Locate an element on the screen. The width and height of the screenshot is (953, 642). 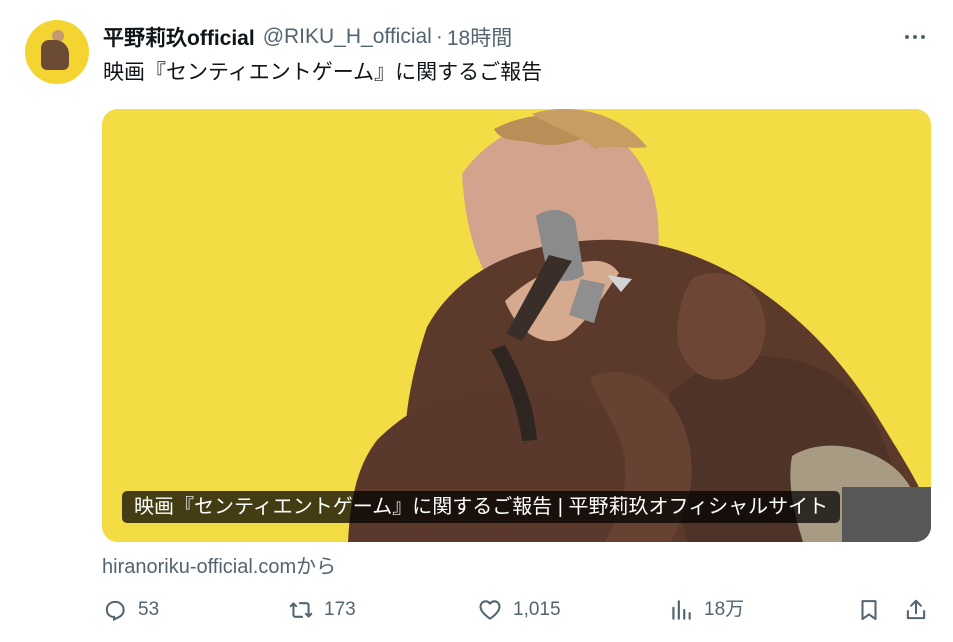
profile-avatar is located at coordinates (57, 52).